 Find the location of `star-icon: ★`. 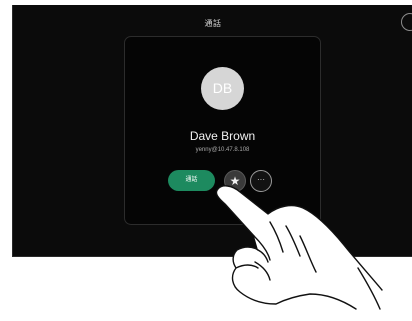

star-icon: ★ is located at coordinates (235, 181).